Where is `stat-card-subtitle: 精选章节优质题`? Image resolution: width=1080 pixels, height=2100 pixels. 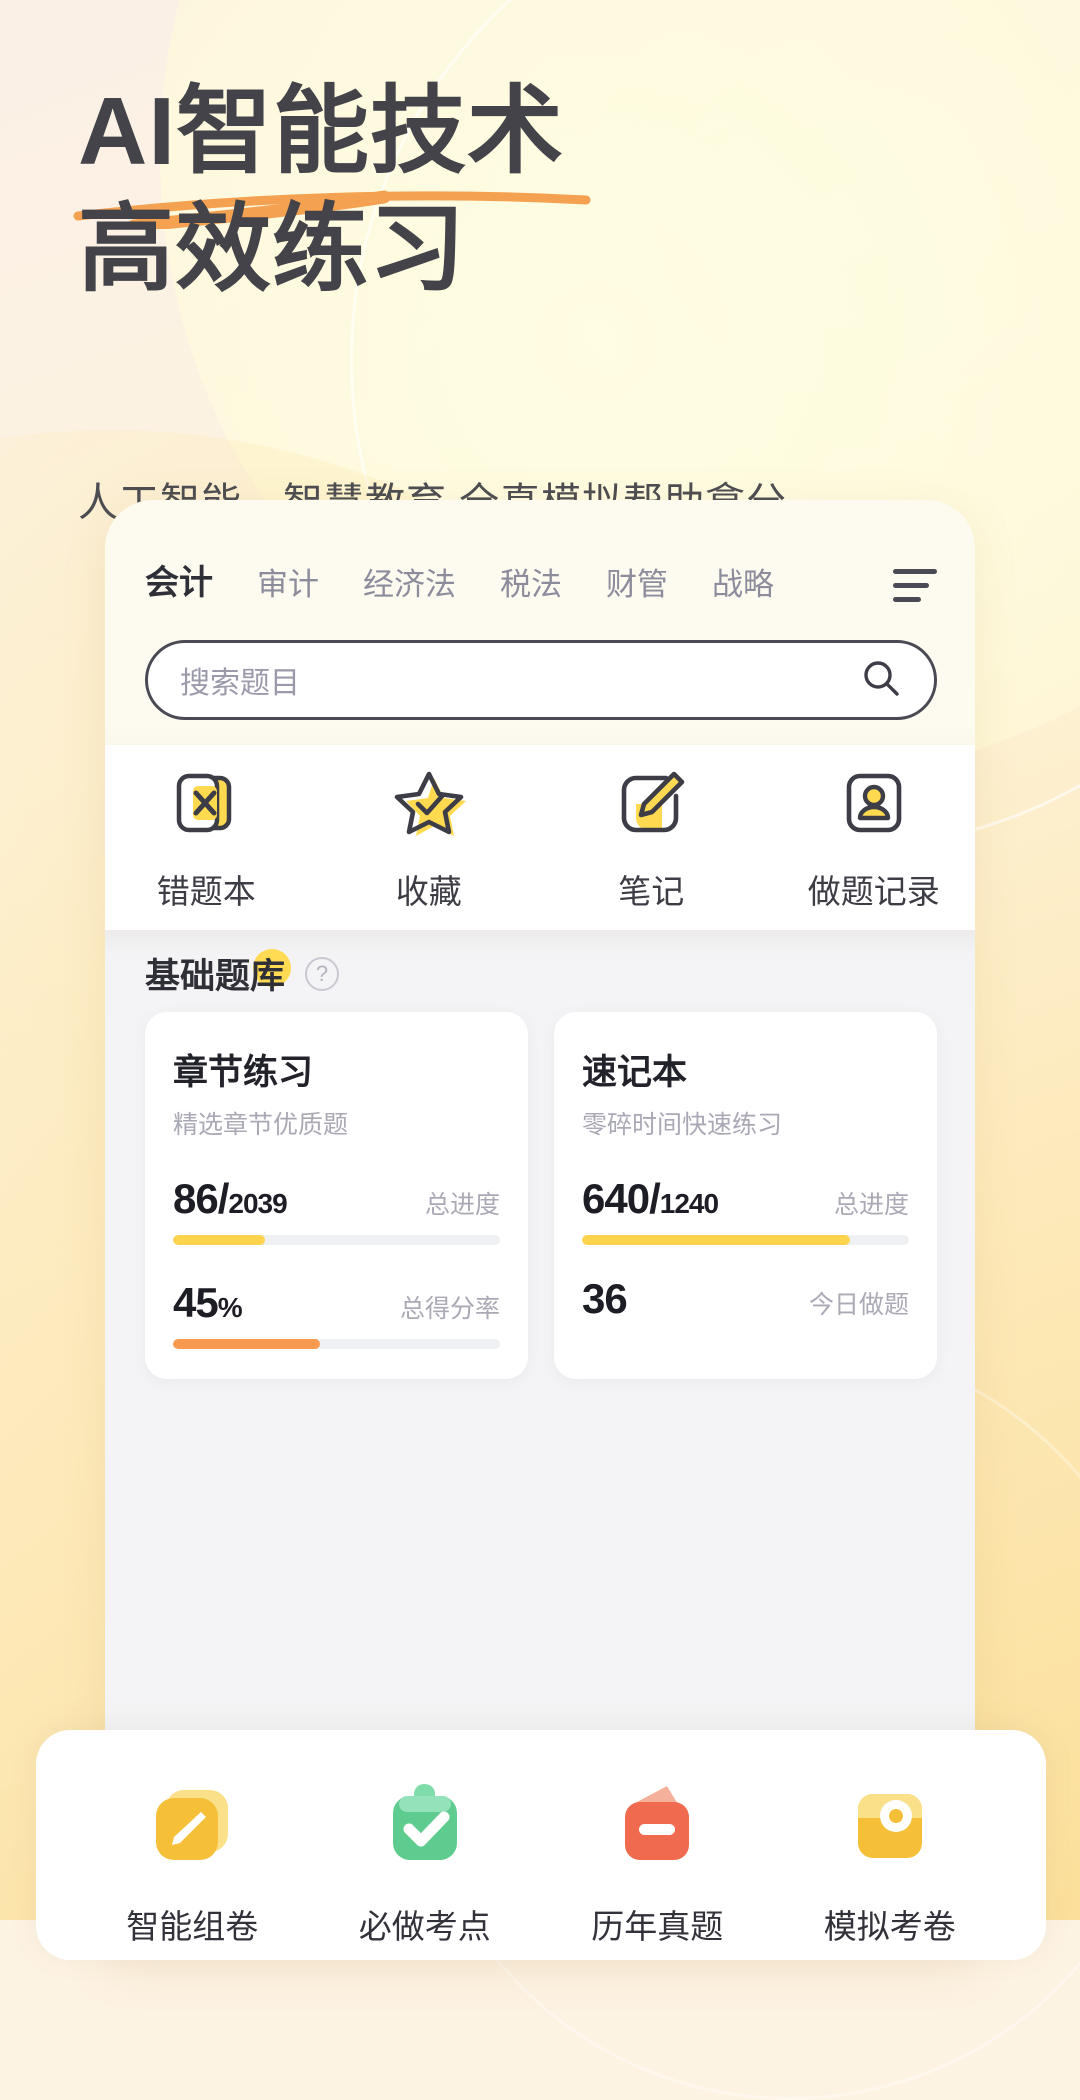 stat-card-subtitle: 精选章节优质题 is located at coordinates (261, 1125).